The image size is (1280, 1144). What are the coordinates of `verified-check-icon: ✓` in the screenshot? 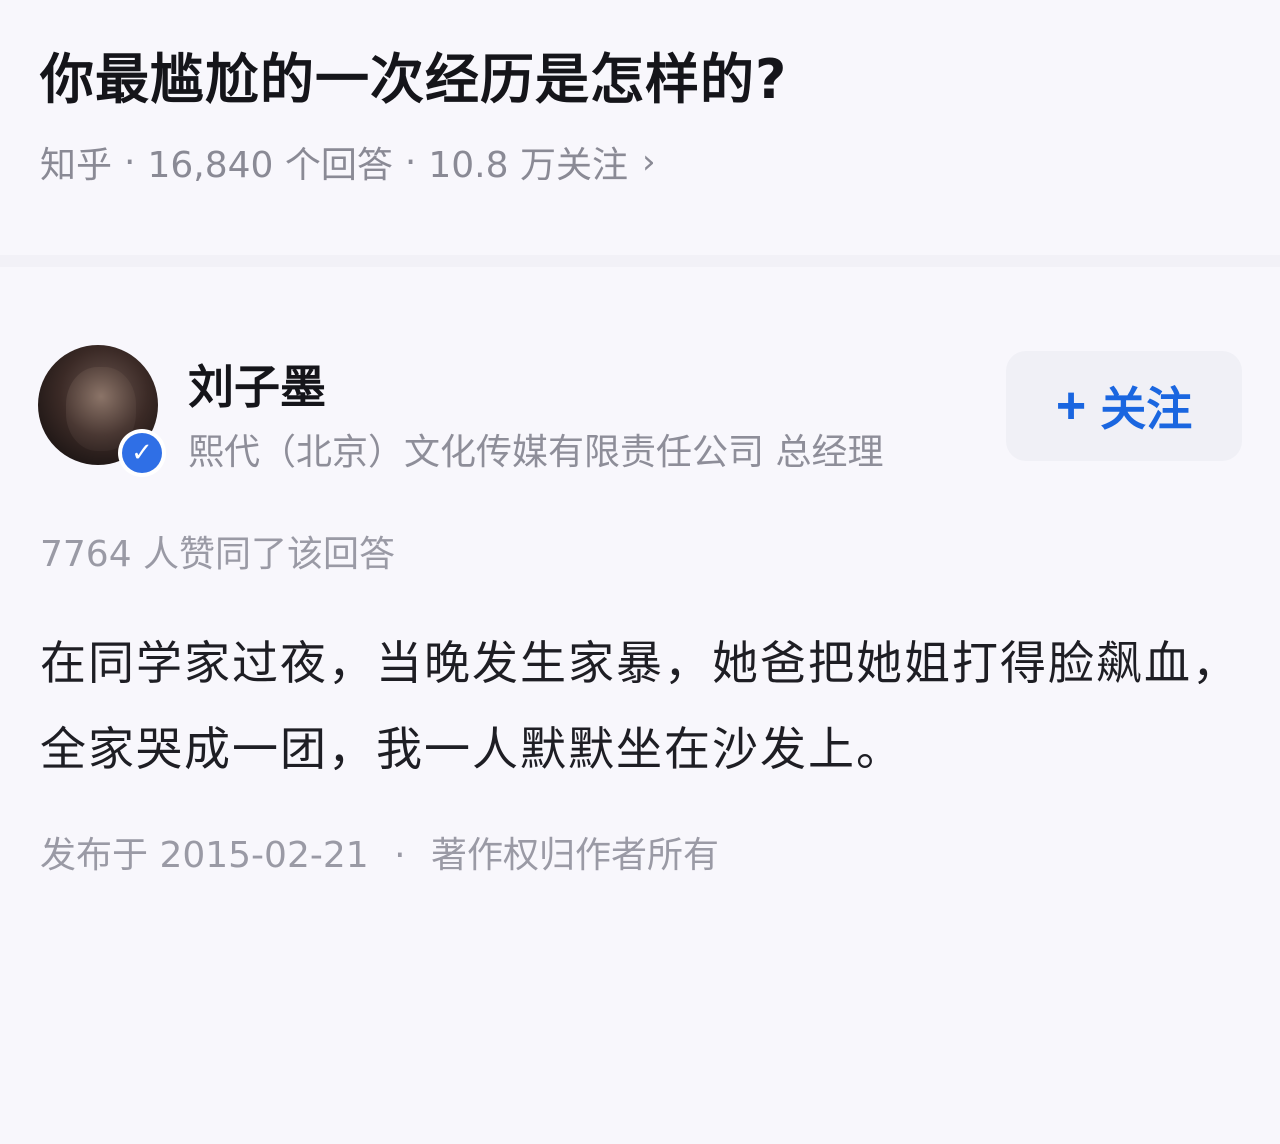 It's located at (142, 453).